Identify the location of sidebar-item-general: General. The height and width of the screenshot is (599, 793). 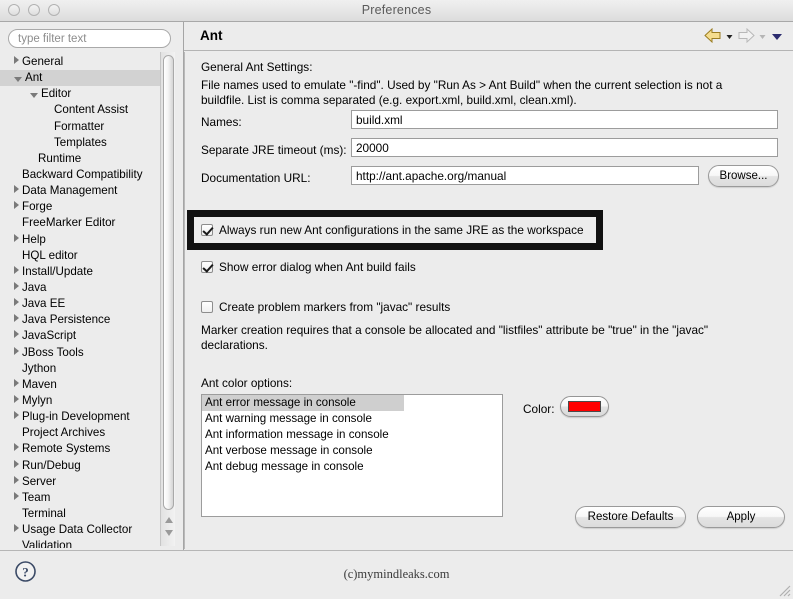
(80, 62).